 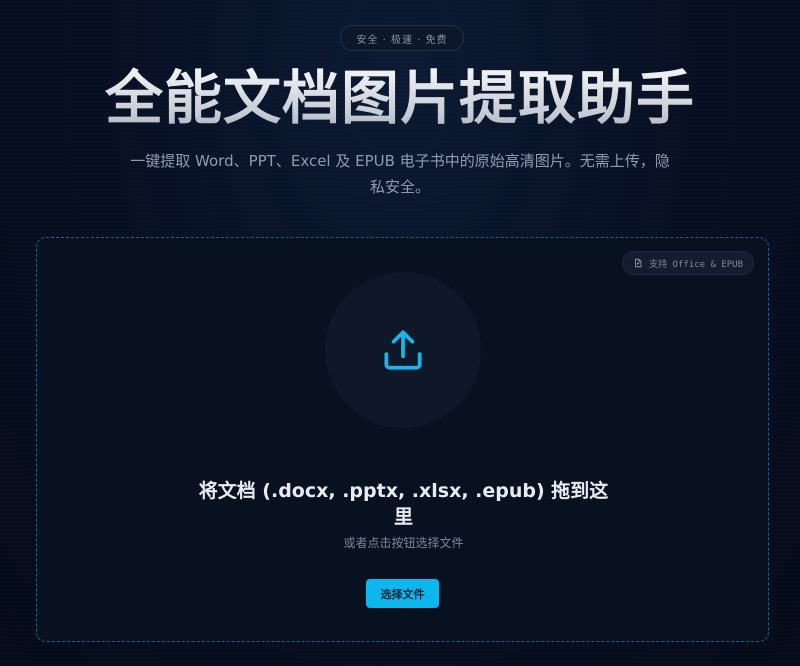 What do you see at coordinates (403, 504) in the screenshot?
I see `dropzone-title: 将文档 (.docx, .pptx, .xlsx, .epub) 拖到这里` at bounding box center [403, 504].